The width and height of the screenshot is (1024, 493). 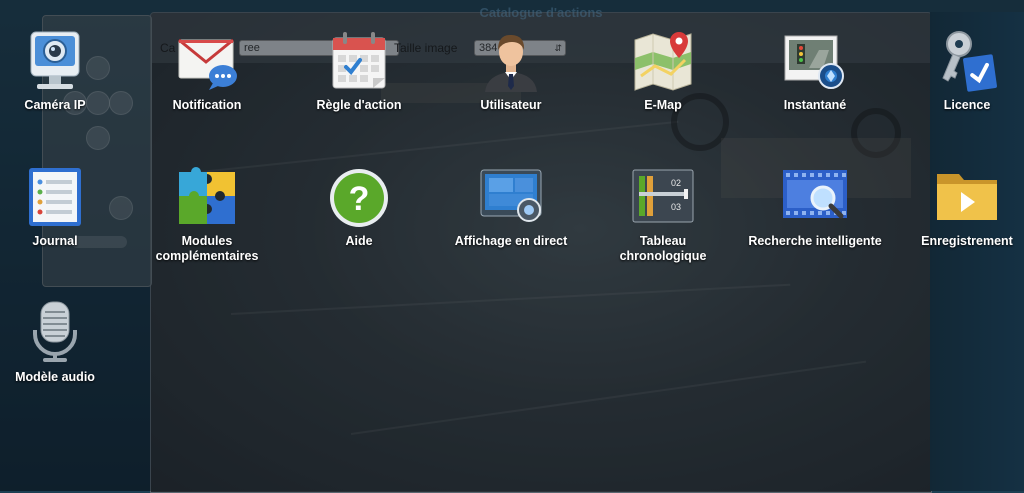 I want to click on clipboard-list-icon, so click(x=55, y=196).